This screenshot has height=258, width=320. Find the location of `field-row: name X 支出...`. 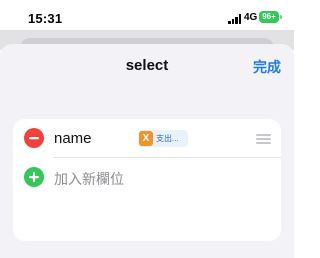

field-row: name X 支出... is located at coordinates (147, 138).